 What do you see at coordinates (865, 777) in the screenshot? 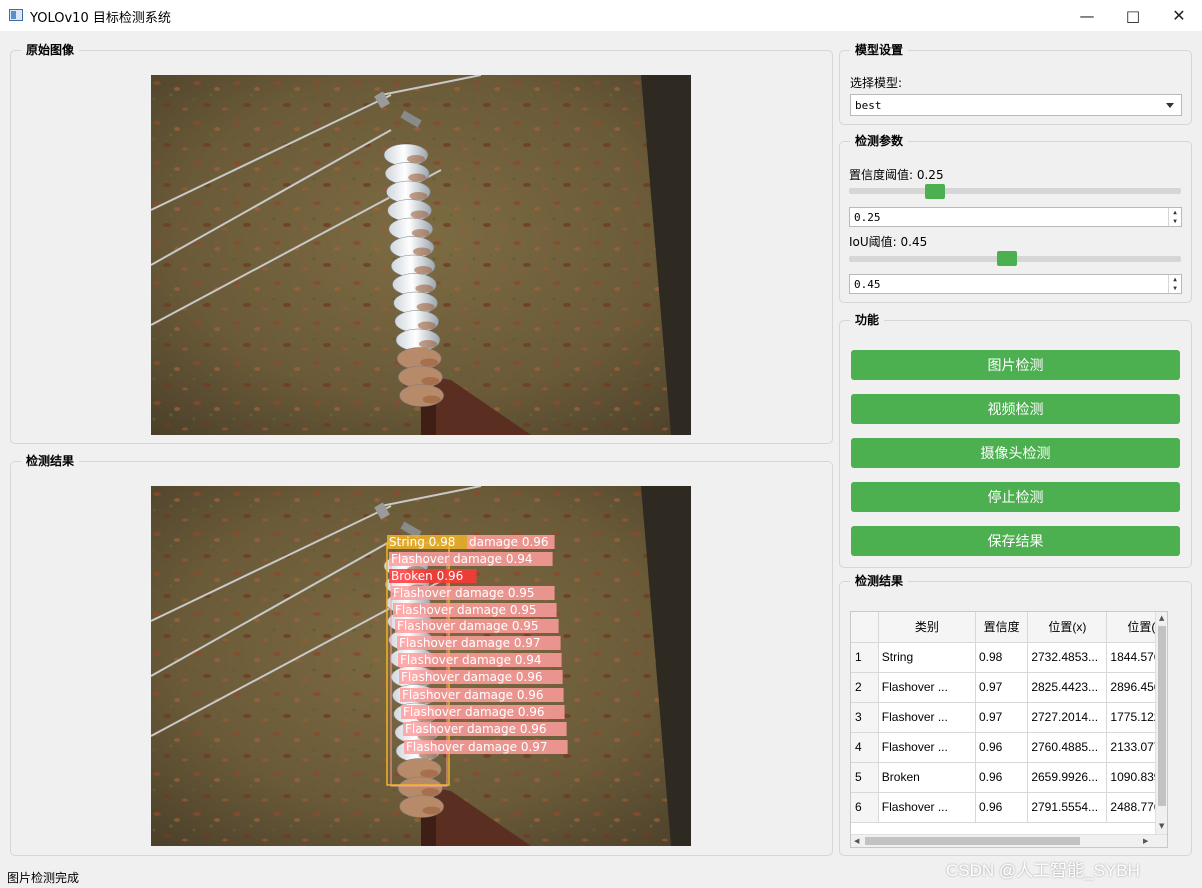
I see `row-number: 5` at bounding box center [865, 777].